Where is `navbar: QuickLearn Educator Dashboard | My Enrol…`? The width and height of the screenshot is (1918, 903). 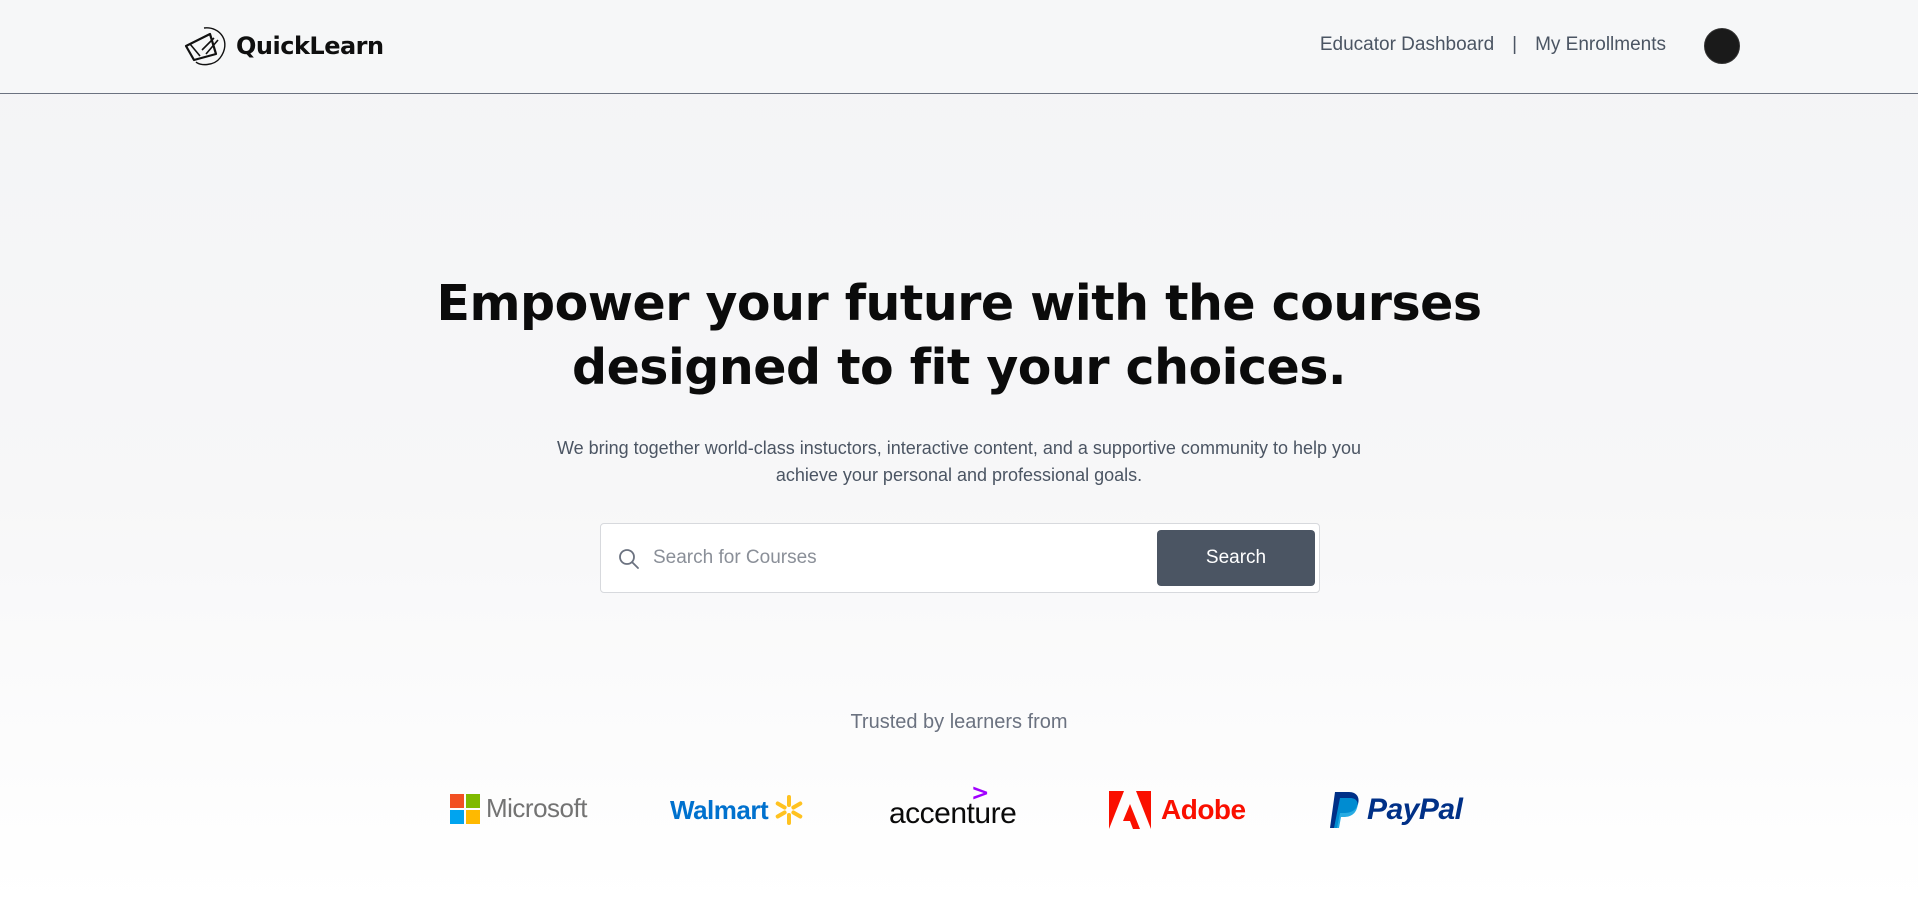 navbar: QuickLearn Educator Dashboard | My Enrol… is located at coordinates (959, 47).